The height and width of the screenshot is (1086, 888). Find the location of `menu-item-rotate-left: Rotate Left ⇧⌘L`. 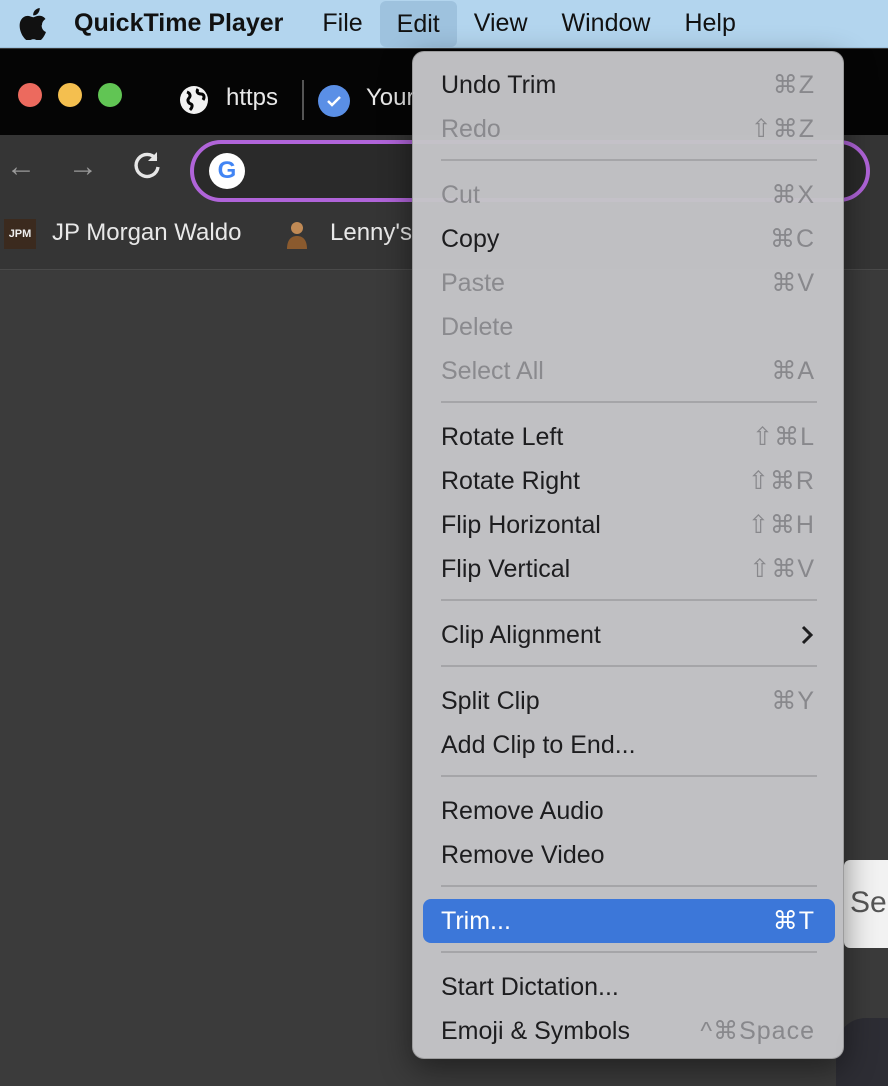

menu-item-rotate-left: Rotate Left ⇧⌘L is located at coordinates (629, 437).